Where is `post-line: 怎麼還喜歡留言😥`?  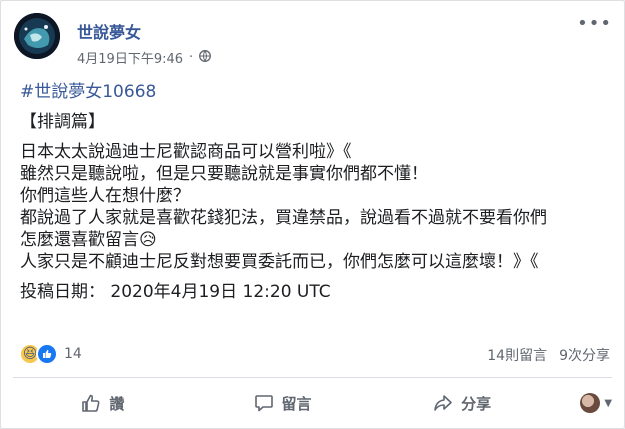 post-line: 怎麼還喜歡留言😥 is located at coordinates (88, 240).